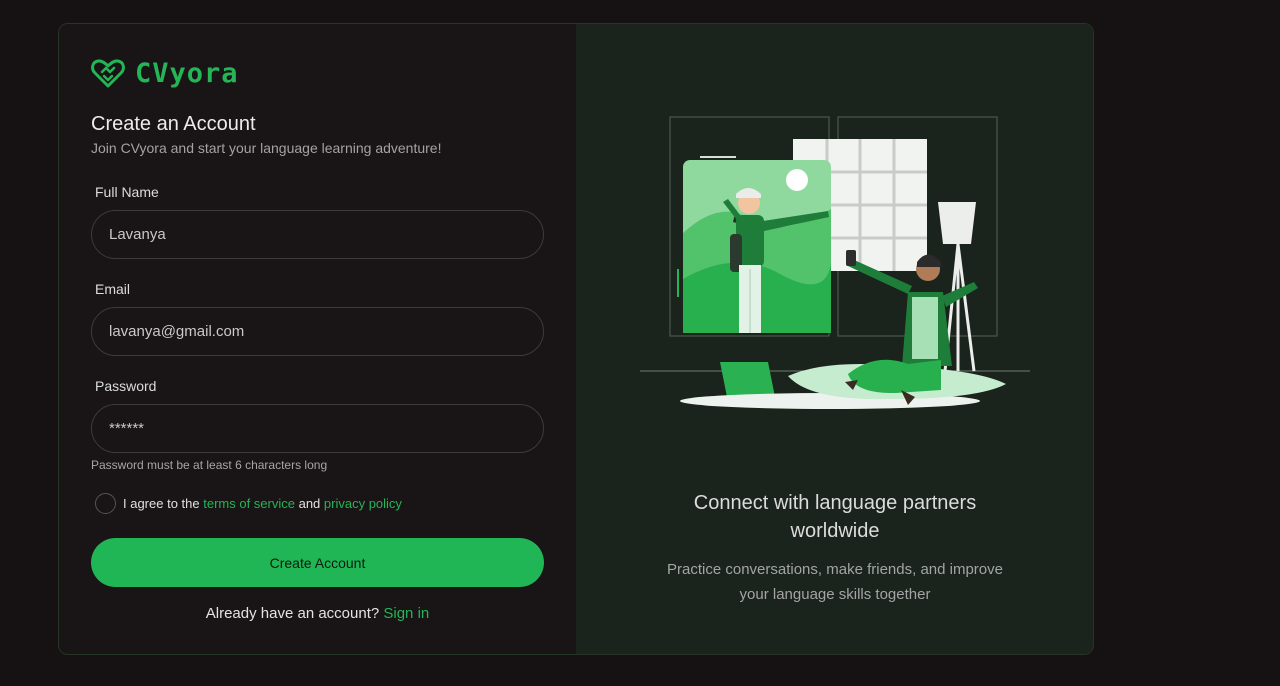  Describe the element at coordinates (834, 517) in the screenshot. I see `promo-title: Connect with language partners worldwide` at that location.